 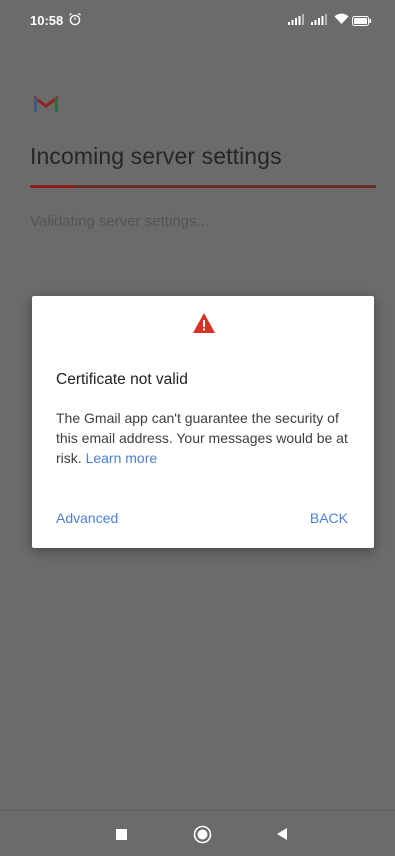 What do you see at coordinates (121, 834) in the screenshot?
I see `recents-square-icon` at bounding box center [121, 834].